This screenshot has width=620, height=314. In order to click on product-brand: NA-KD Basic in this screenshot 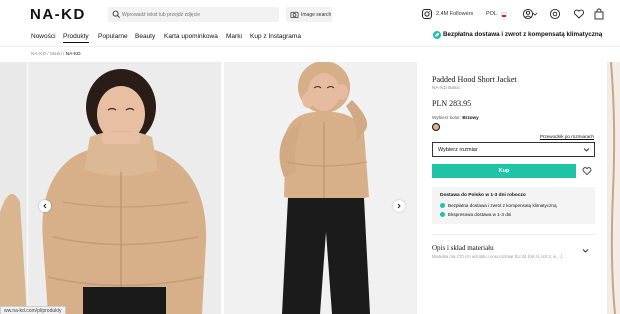, I will do `click(446, 88)`.